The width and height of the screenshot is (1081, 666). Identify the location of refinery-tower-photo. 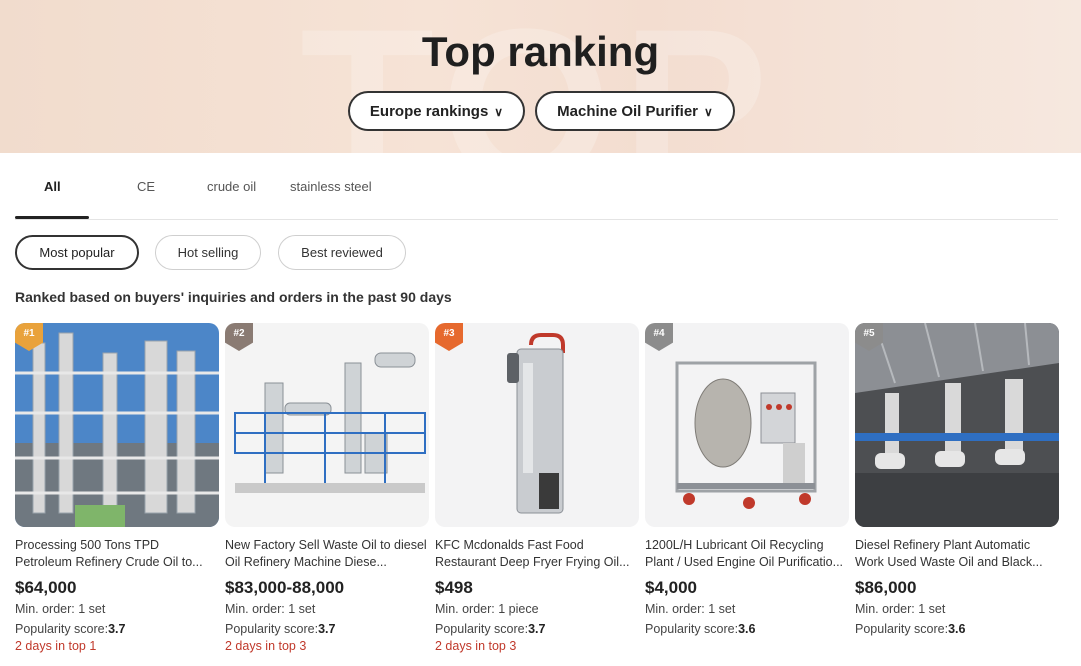
(117, 425).